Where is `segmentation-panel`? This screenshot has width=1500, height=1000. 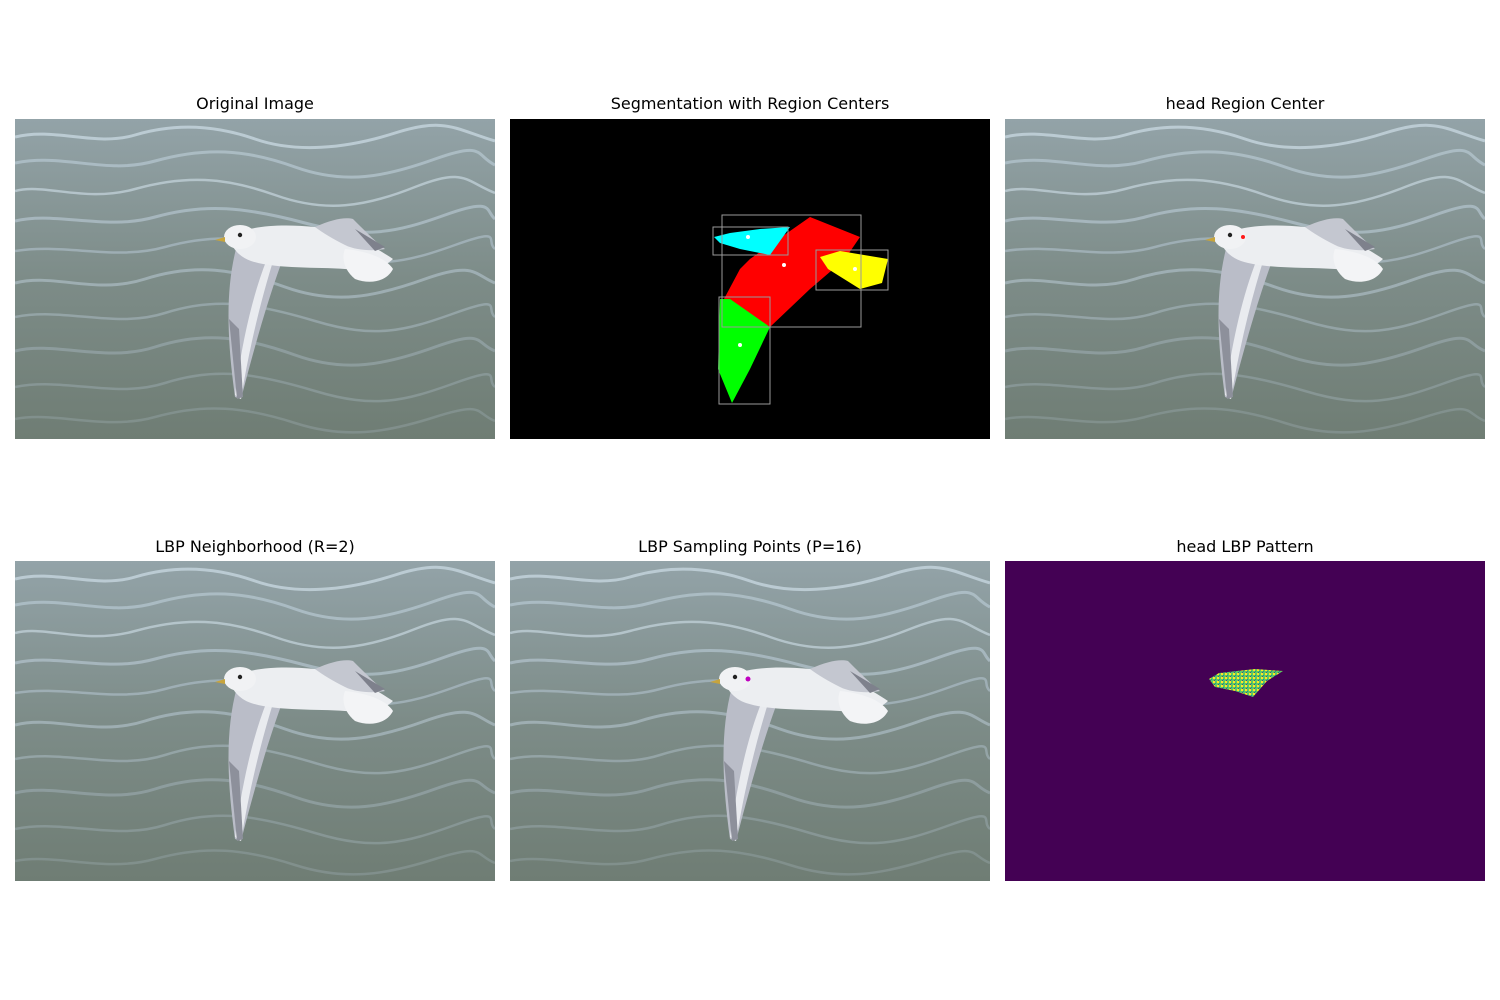 segmentation-panel is located at coordinates (750, 279).